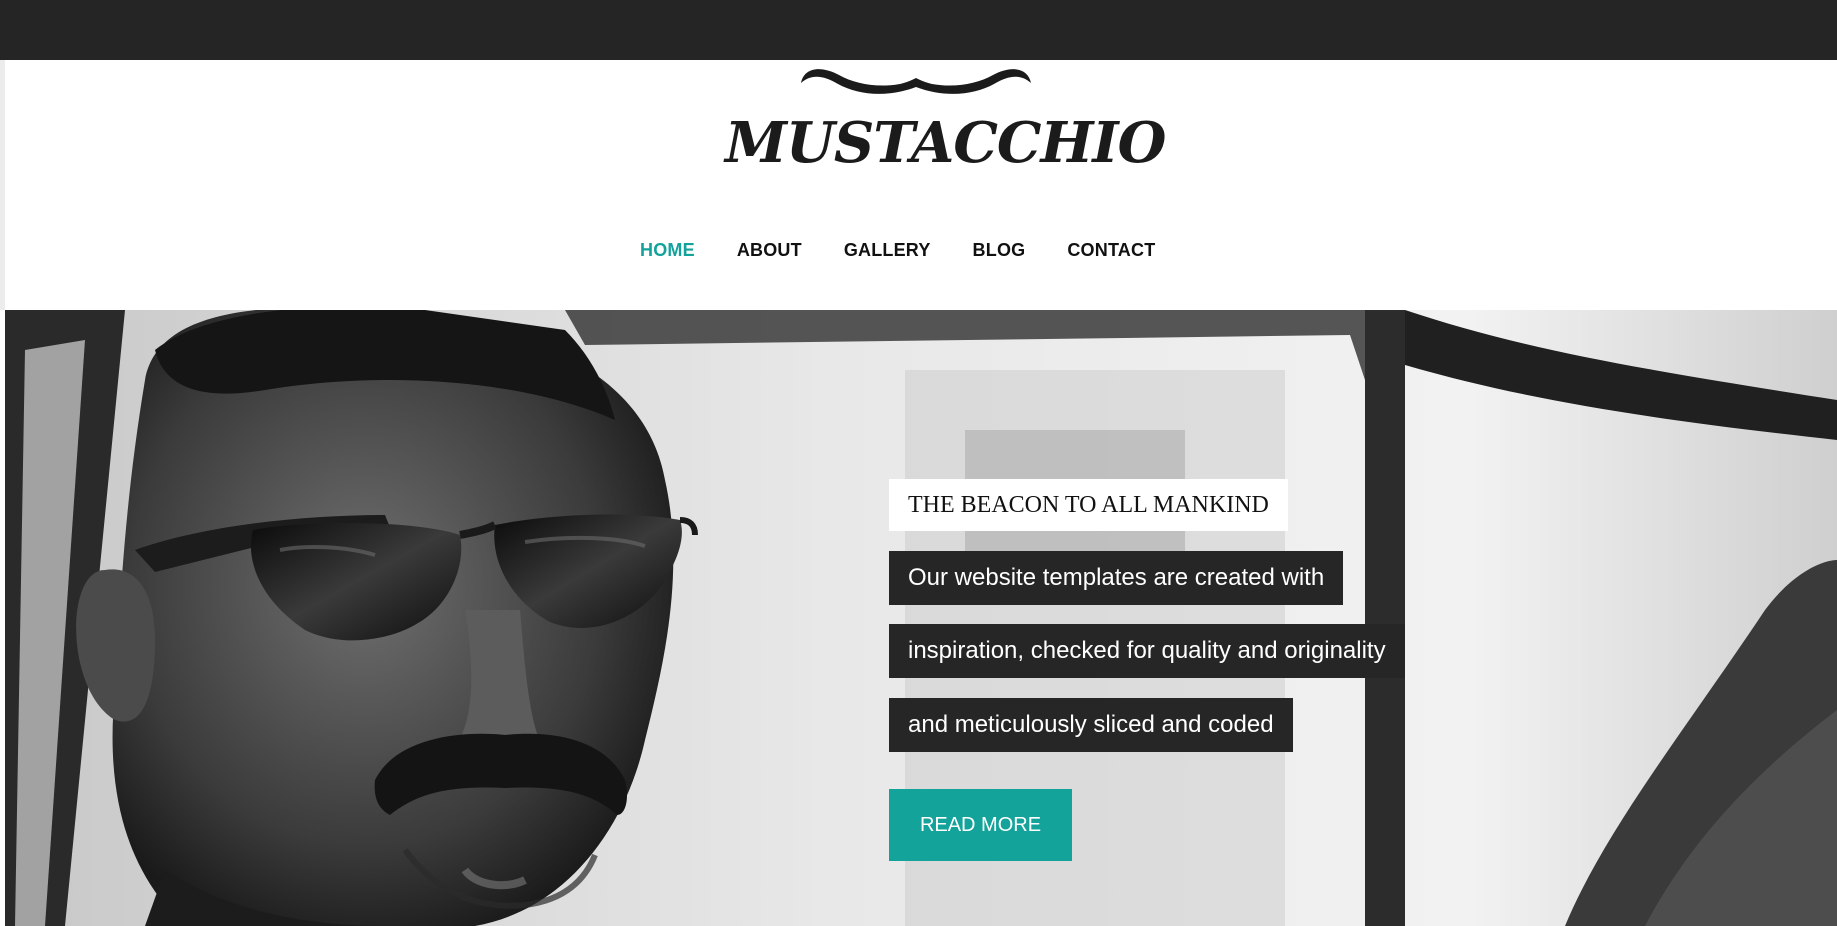 The width and height of the screenshot is (1837, 926). What do you see at coordinates (918, 30) in the screenshot?
I see `top-bar` at bounding box center [918, 30].